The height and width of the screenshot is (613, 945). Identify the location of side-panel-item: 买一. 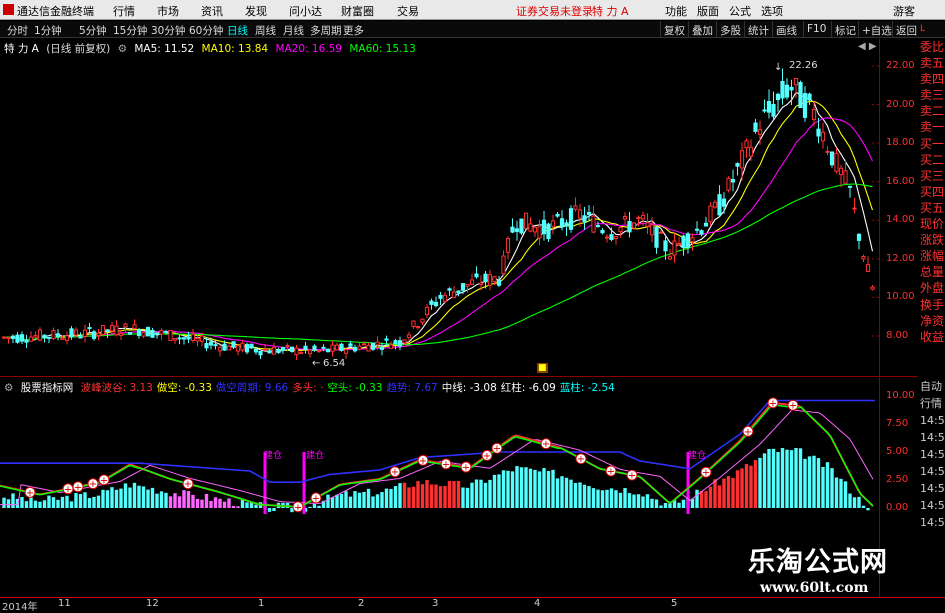
(931, 144).